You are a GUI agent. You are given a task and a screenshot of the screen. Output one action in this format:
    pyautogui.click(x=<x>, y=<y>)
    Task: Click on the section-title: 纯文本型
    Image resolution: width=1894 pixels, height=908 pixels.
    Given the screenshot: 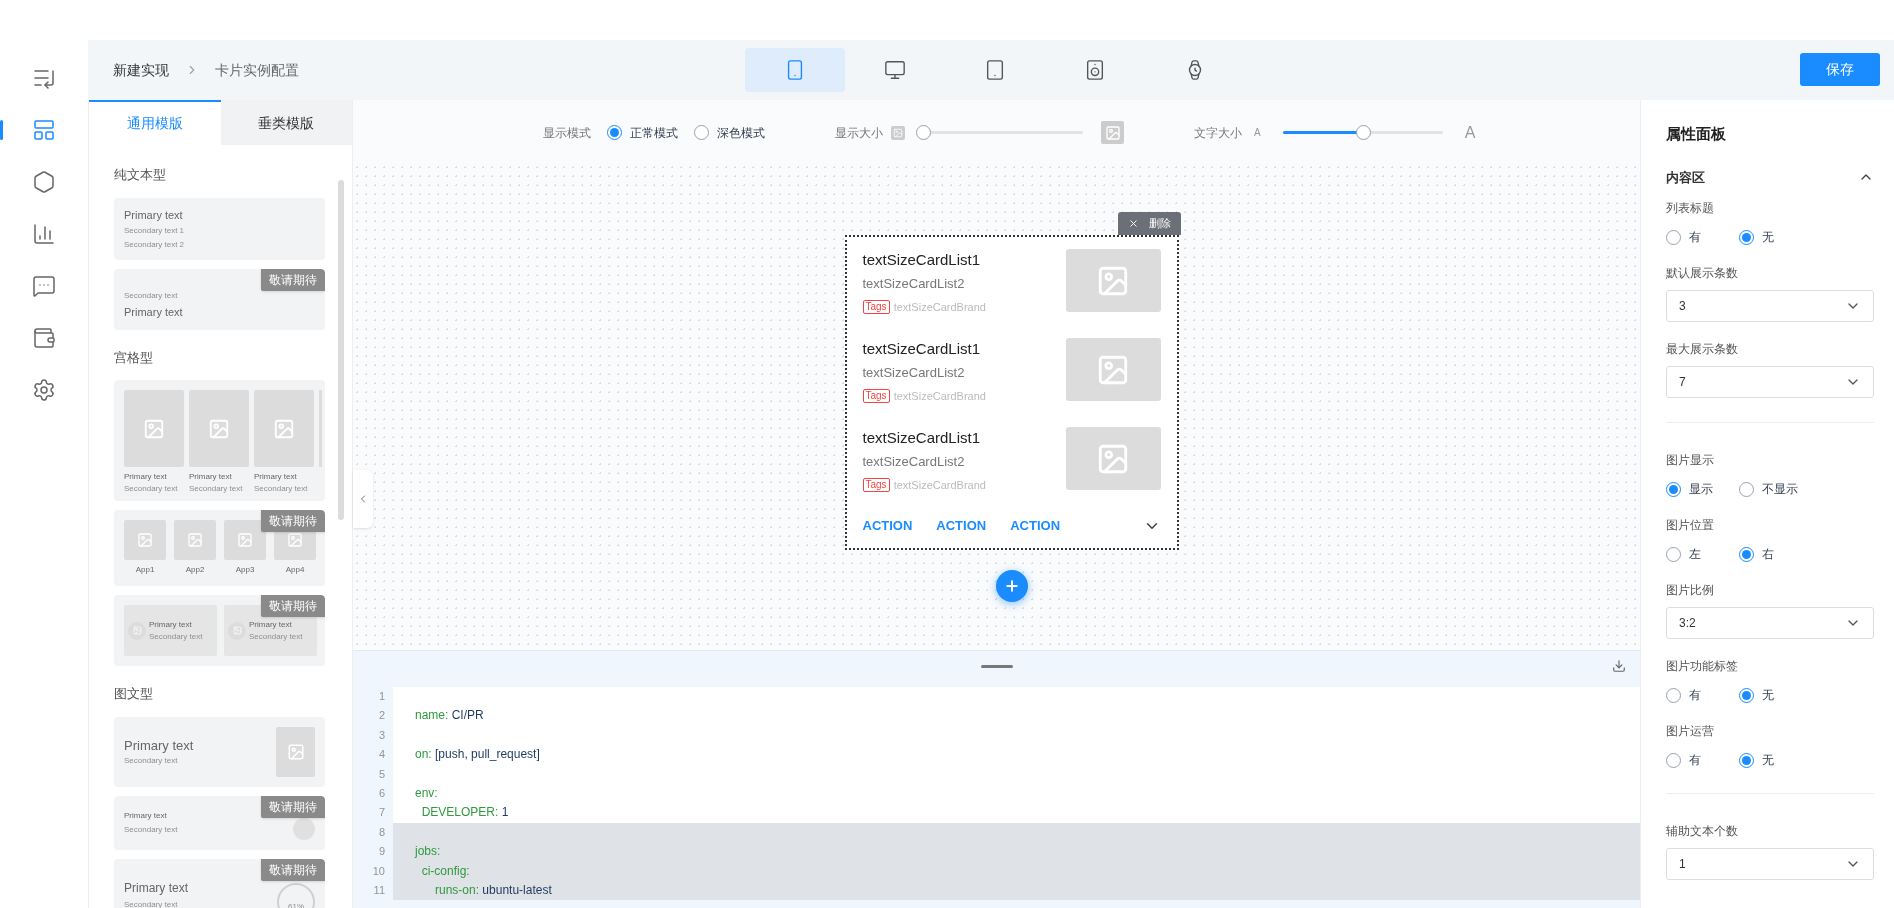 What is the action you would take?
    pyautogui.click(x=140, y=175)
    